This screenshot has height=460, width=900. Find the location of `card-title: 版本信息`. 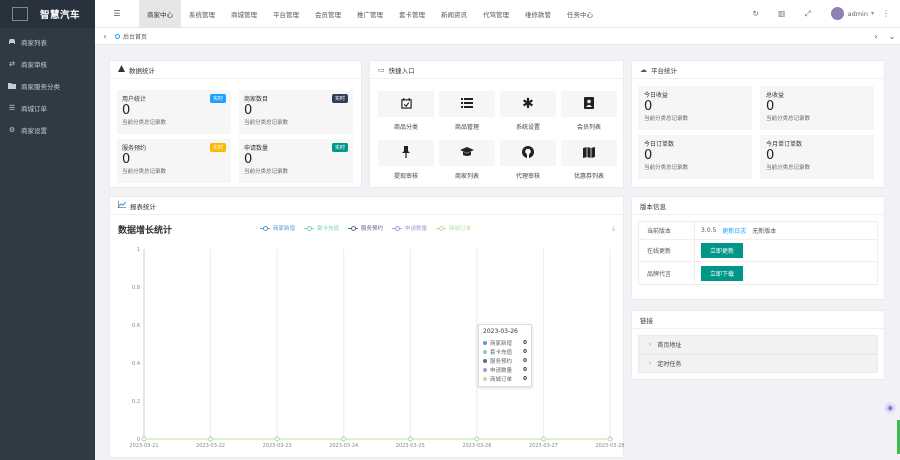

card-title: 版本信息 is located at coordinates (653, 206).